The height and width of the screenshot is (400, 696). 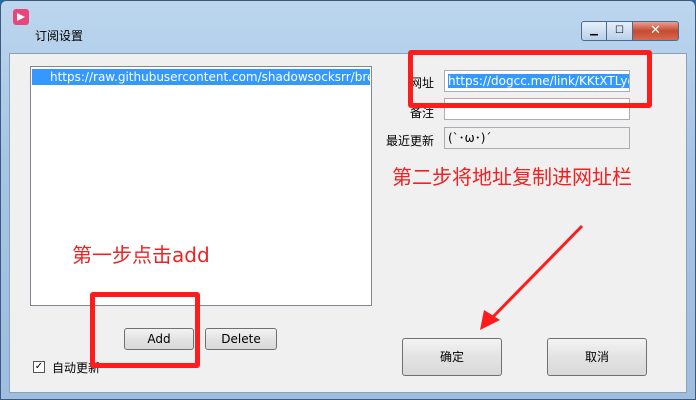 I want to click on paper-plane-icon, so click(x=21, y=17).